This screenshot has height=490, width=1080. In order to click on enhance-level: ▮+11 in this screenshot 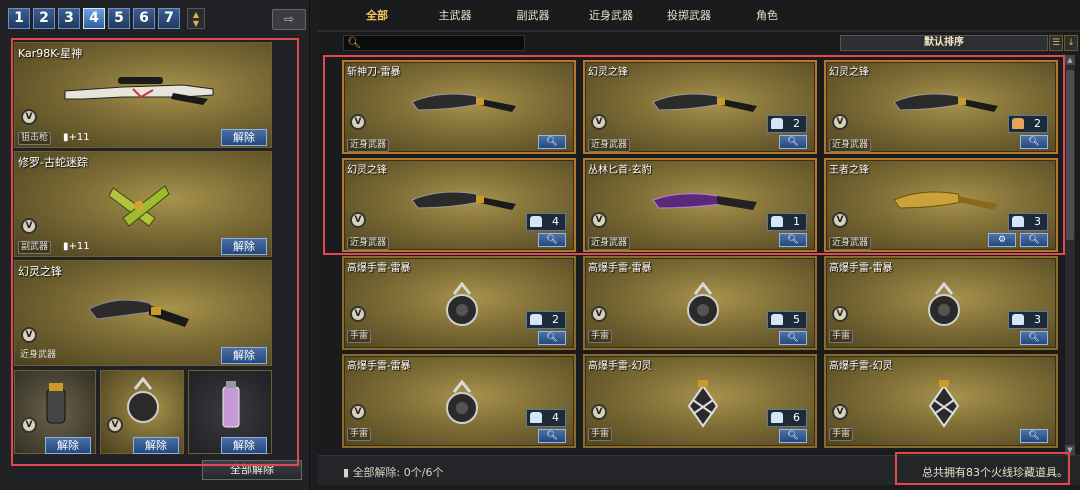, I will do `click(76, 246)`.